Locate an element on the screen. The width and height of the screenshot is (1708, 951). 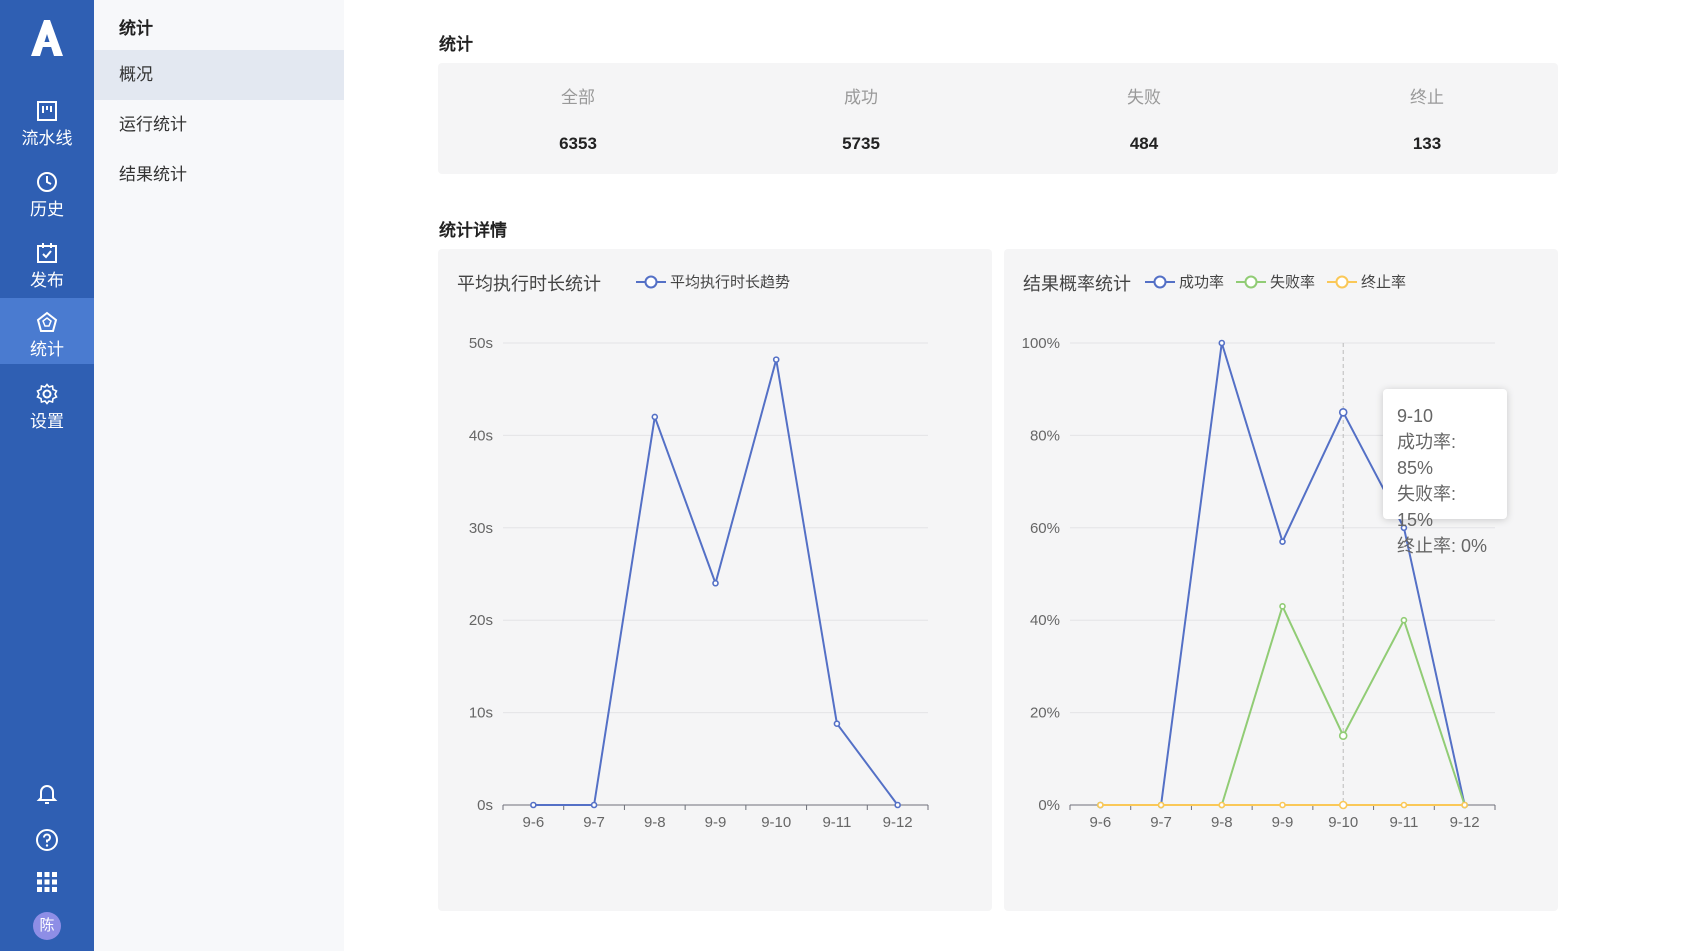
stat-aborted: 终止 133 is located at coordinates (1427, 118).